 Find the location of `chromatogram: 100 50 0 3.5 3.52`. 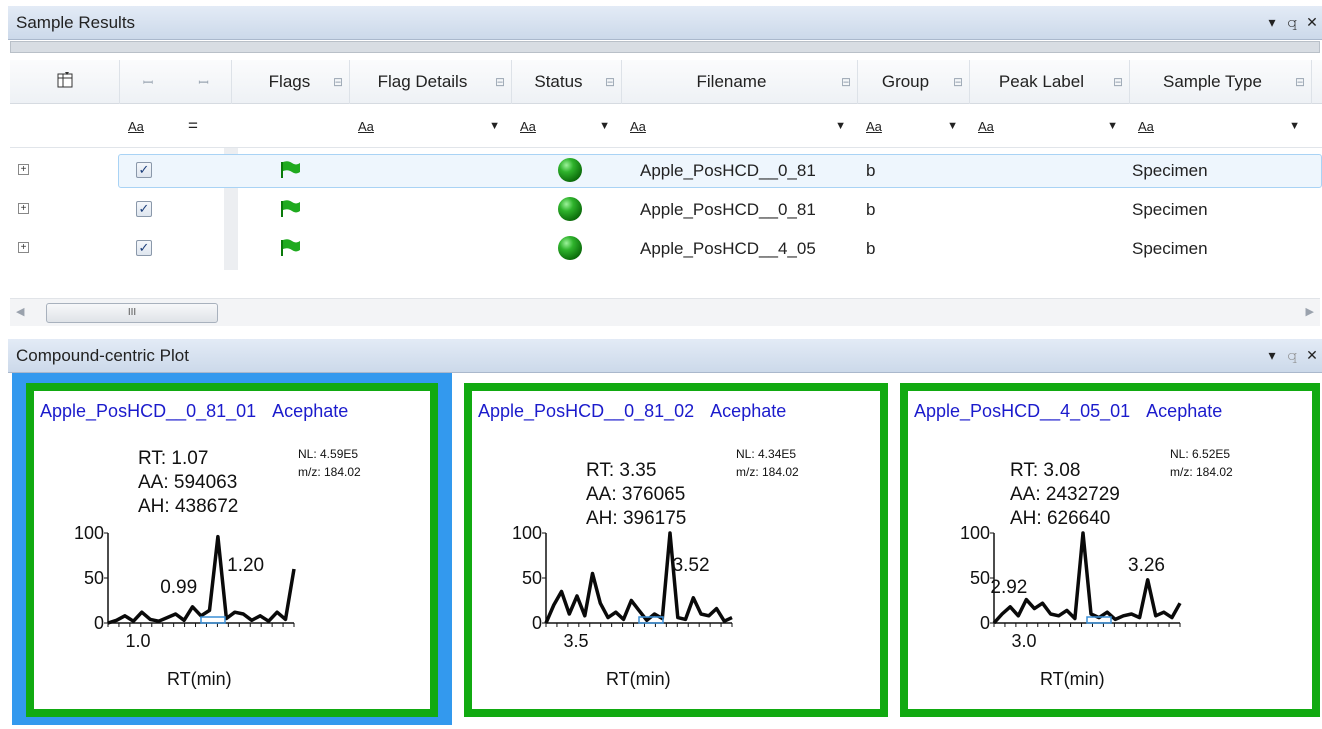

chromatogram: 100 50 0 3.5 3.52 is located at coordinates (620, 588).